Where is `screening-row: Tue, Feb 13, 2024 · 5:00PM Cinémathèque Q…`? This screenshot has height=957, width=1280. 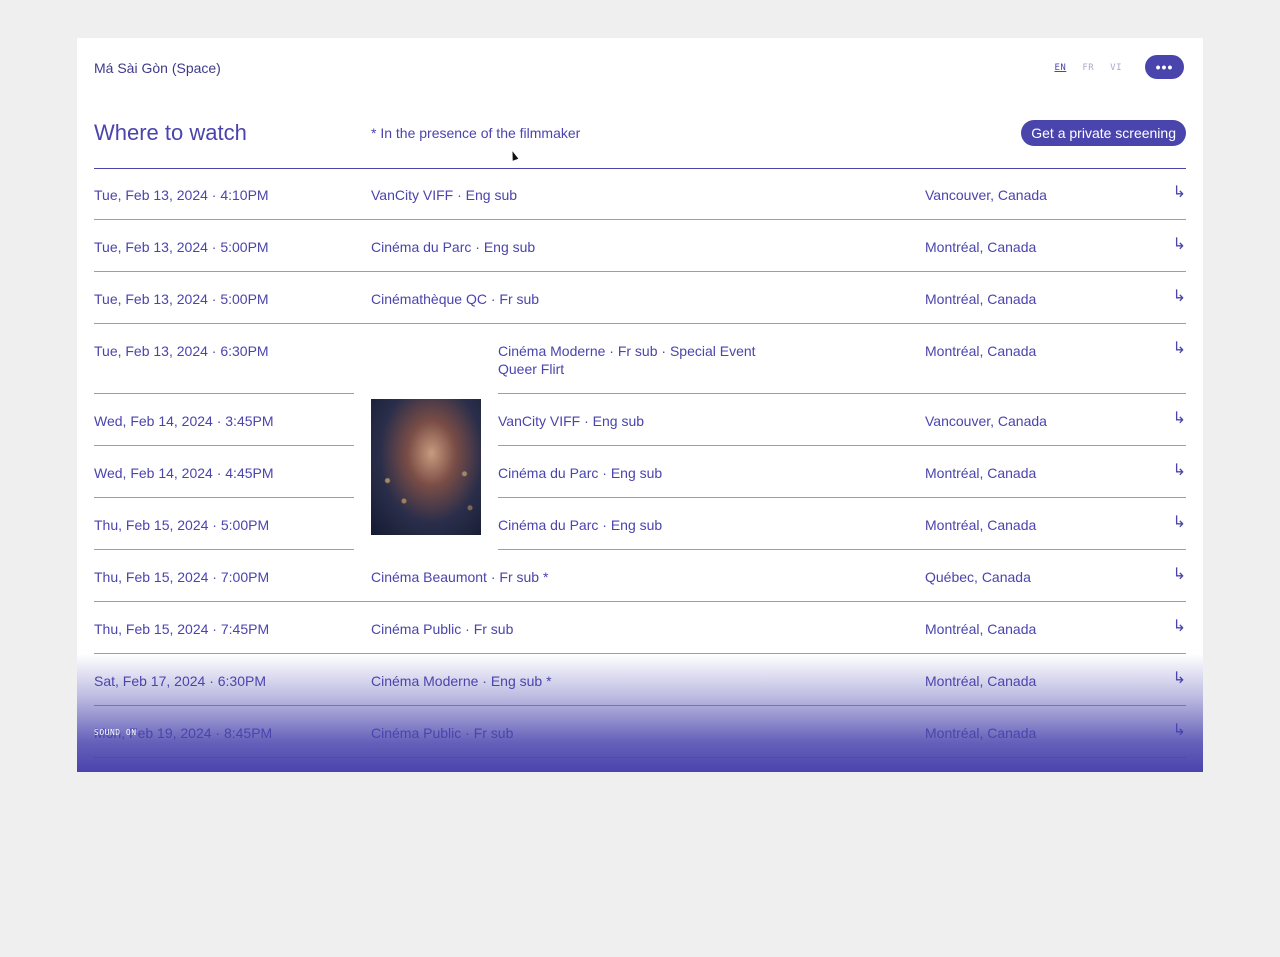 screening-row: Tue, Feb 13, 2024 · 5:00PM Cinémathèque Q… is located at coordinates (640, 298).